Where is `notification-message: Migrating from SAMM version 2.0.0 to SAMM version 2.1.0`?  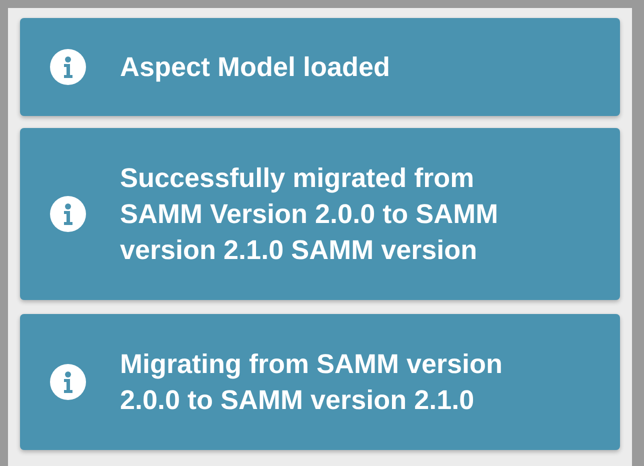 notification-message: Migrating from SAMM version 2.0.0 to SAMM version 2.1.0 is located at coordinates (312, 382).